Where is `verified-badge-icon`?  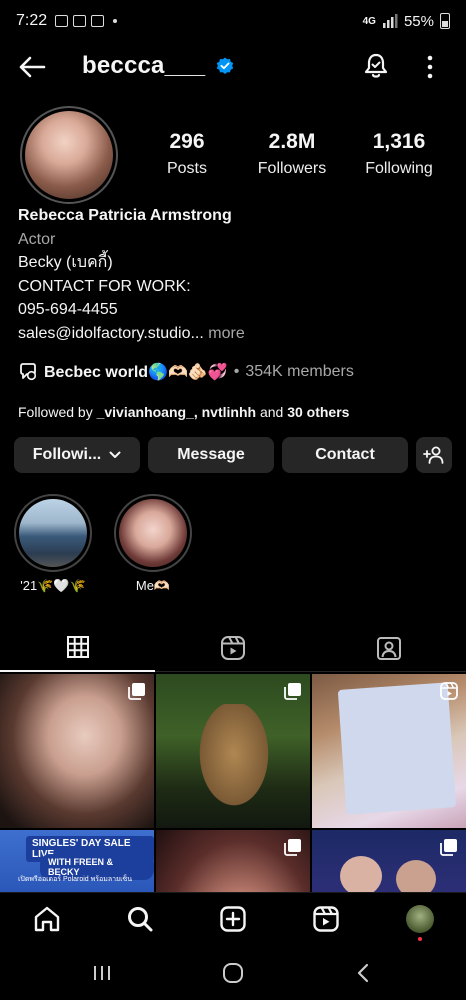
verified-badge-icon is located at coordinates (225, 65).